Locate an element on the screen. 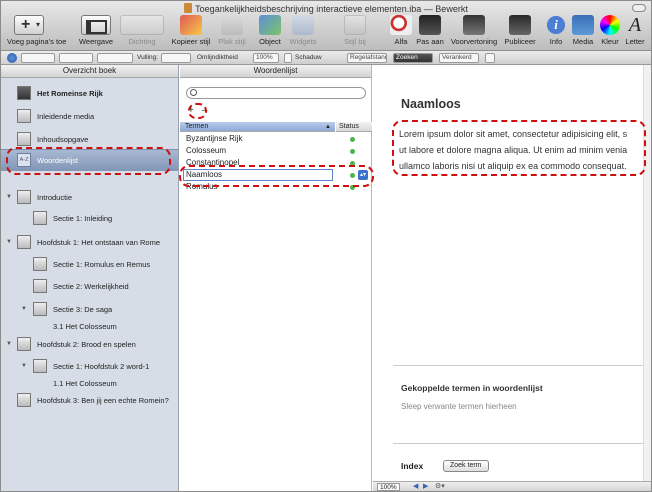 This screenshot has height=492, width=652. find-term-button: Zoek term is located at coordinates (466, 466).